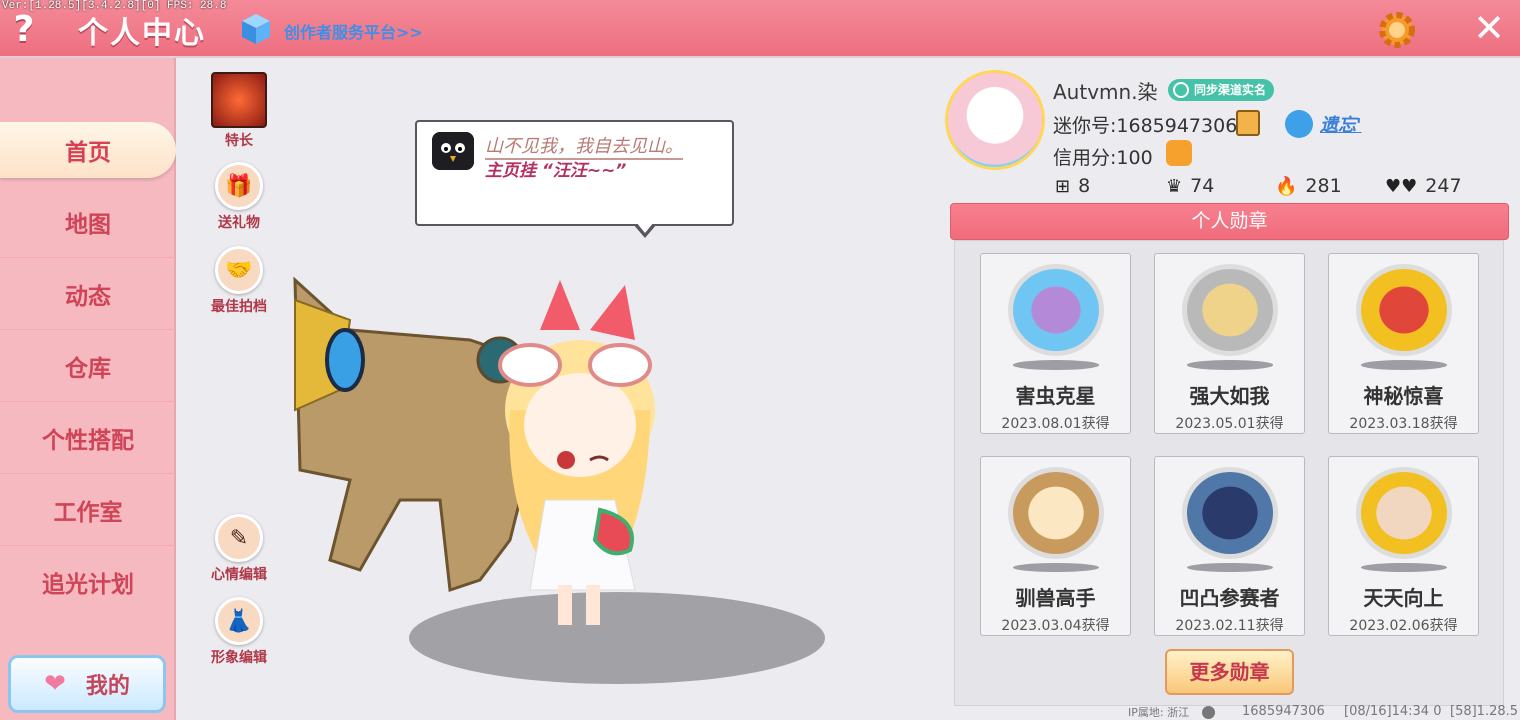  Describe the element at coordinates (1489, 28) in the screenshot. I see `close-button: ✕` at that location.